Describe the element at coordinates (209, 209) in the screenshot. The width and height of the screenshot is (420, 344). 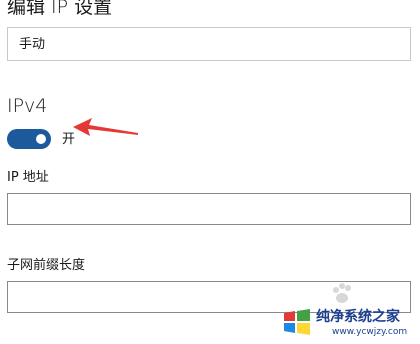
I see `ip-address-input` at that location.